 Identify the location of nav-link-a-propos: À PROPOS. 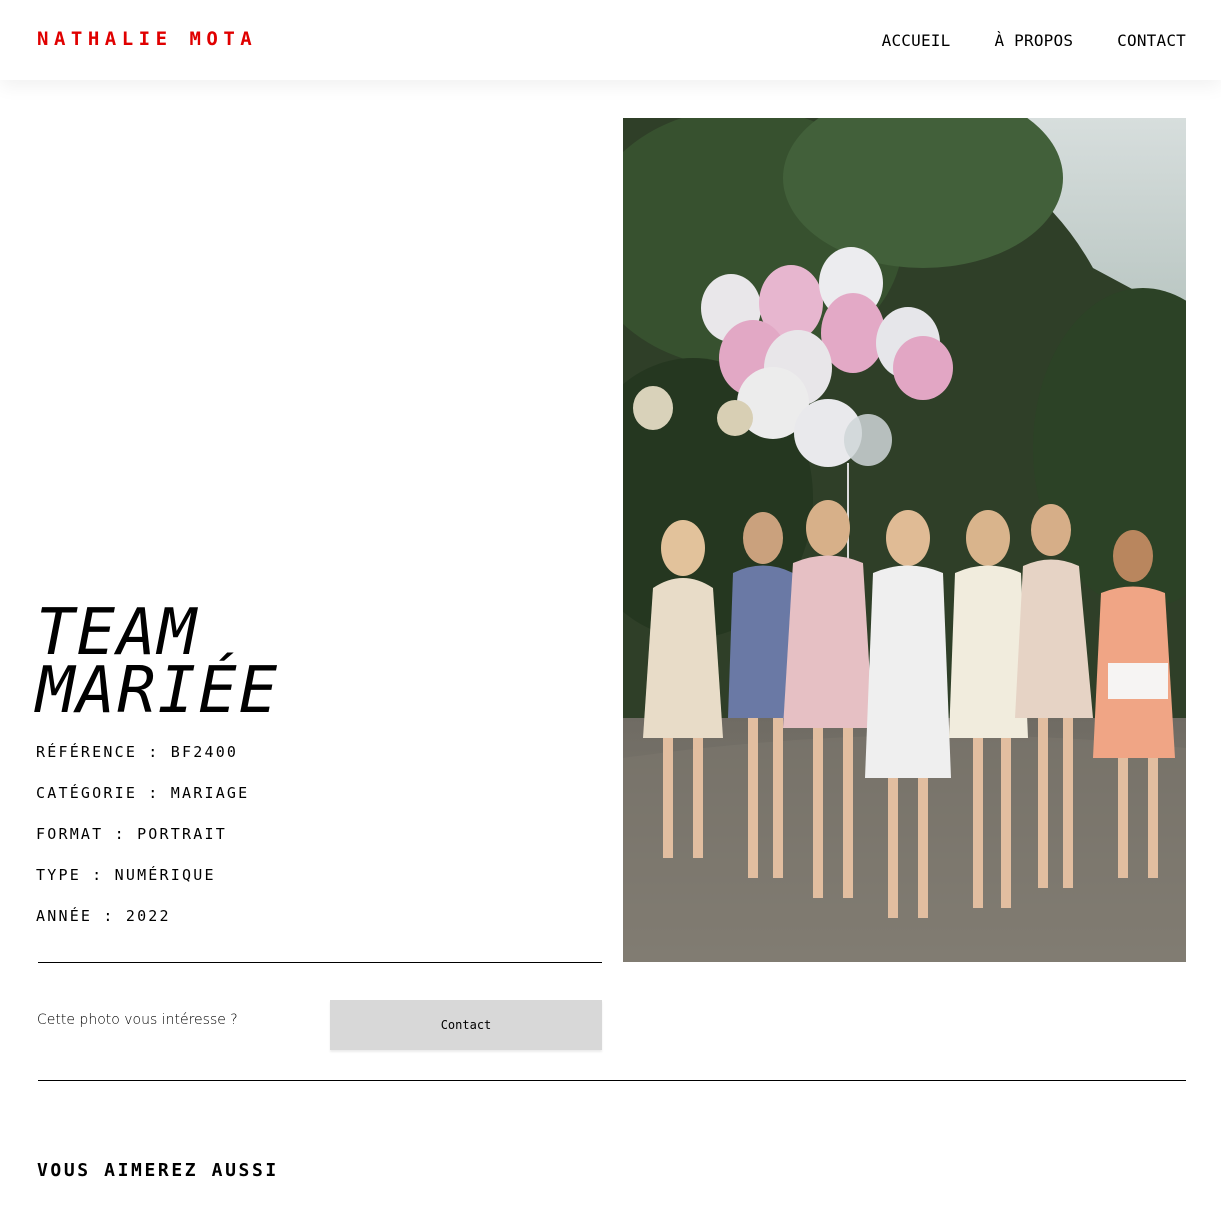
(1033, 40).